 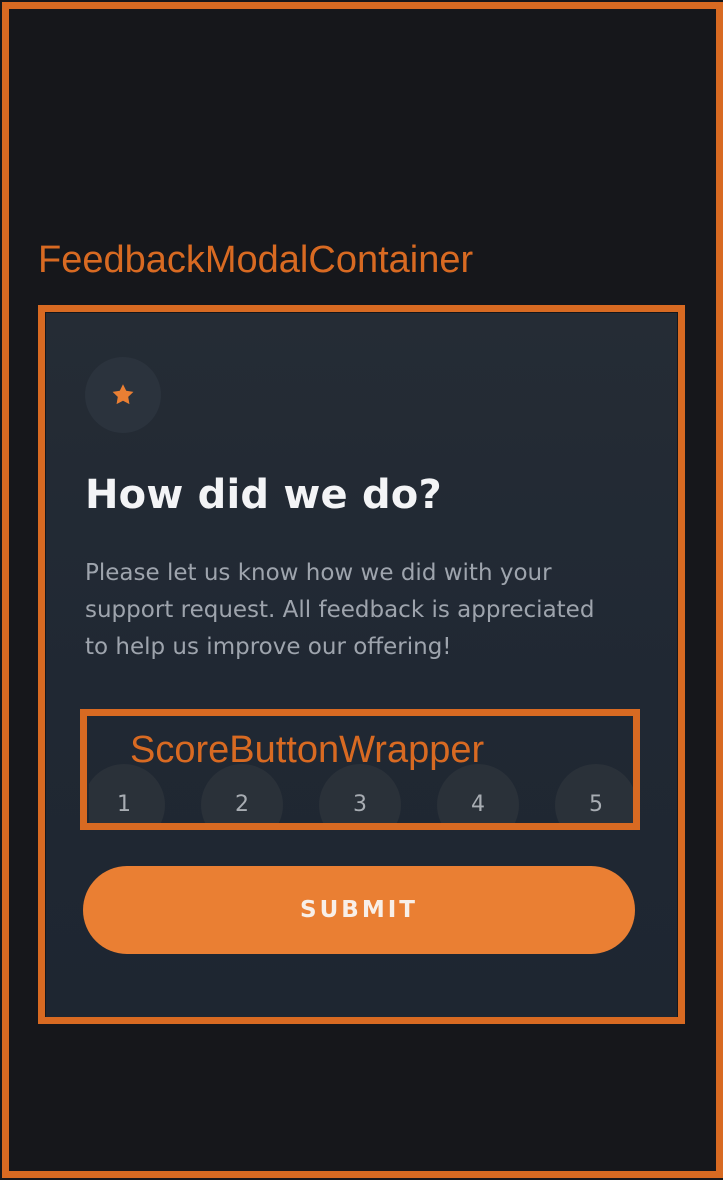 I want to click on star-badge, so click(x=123, y=395).